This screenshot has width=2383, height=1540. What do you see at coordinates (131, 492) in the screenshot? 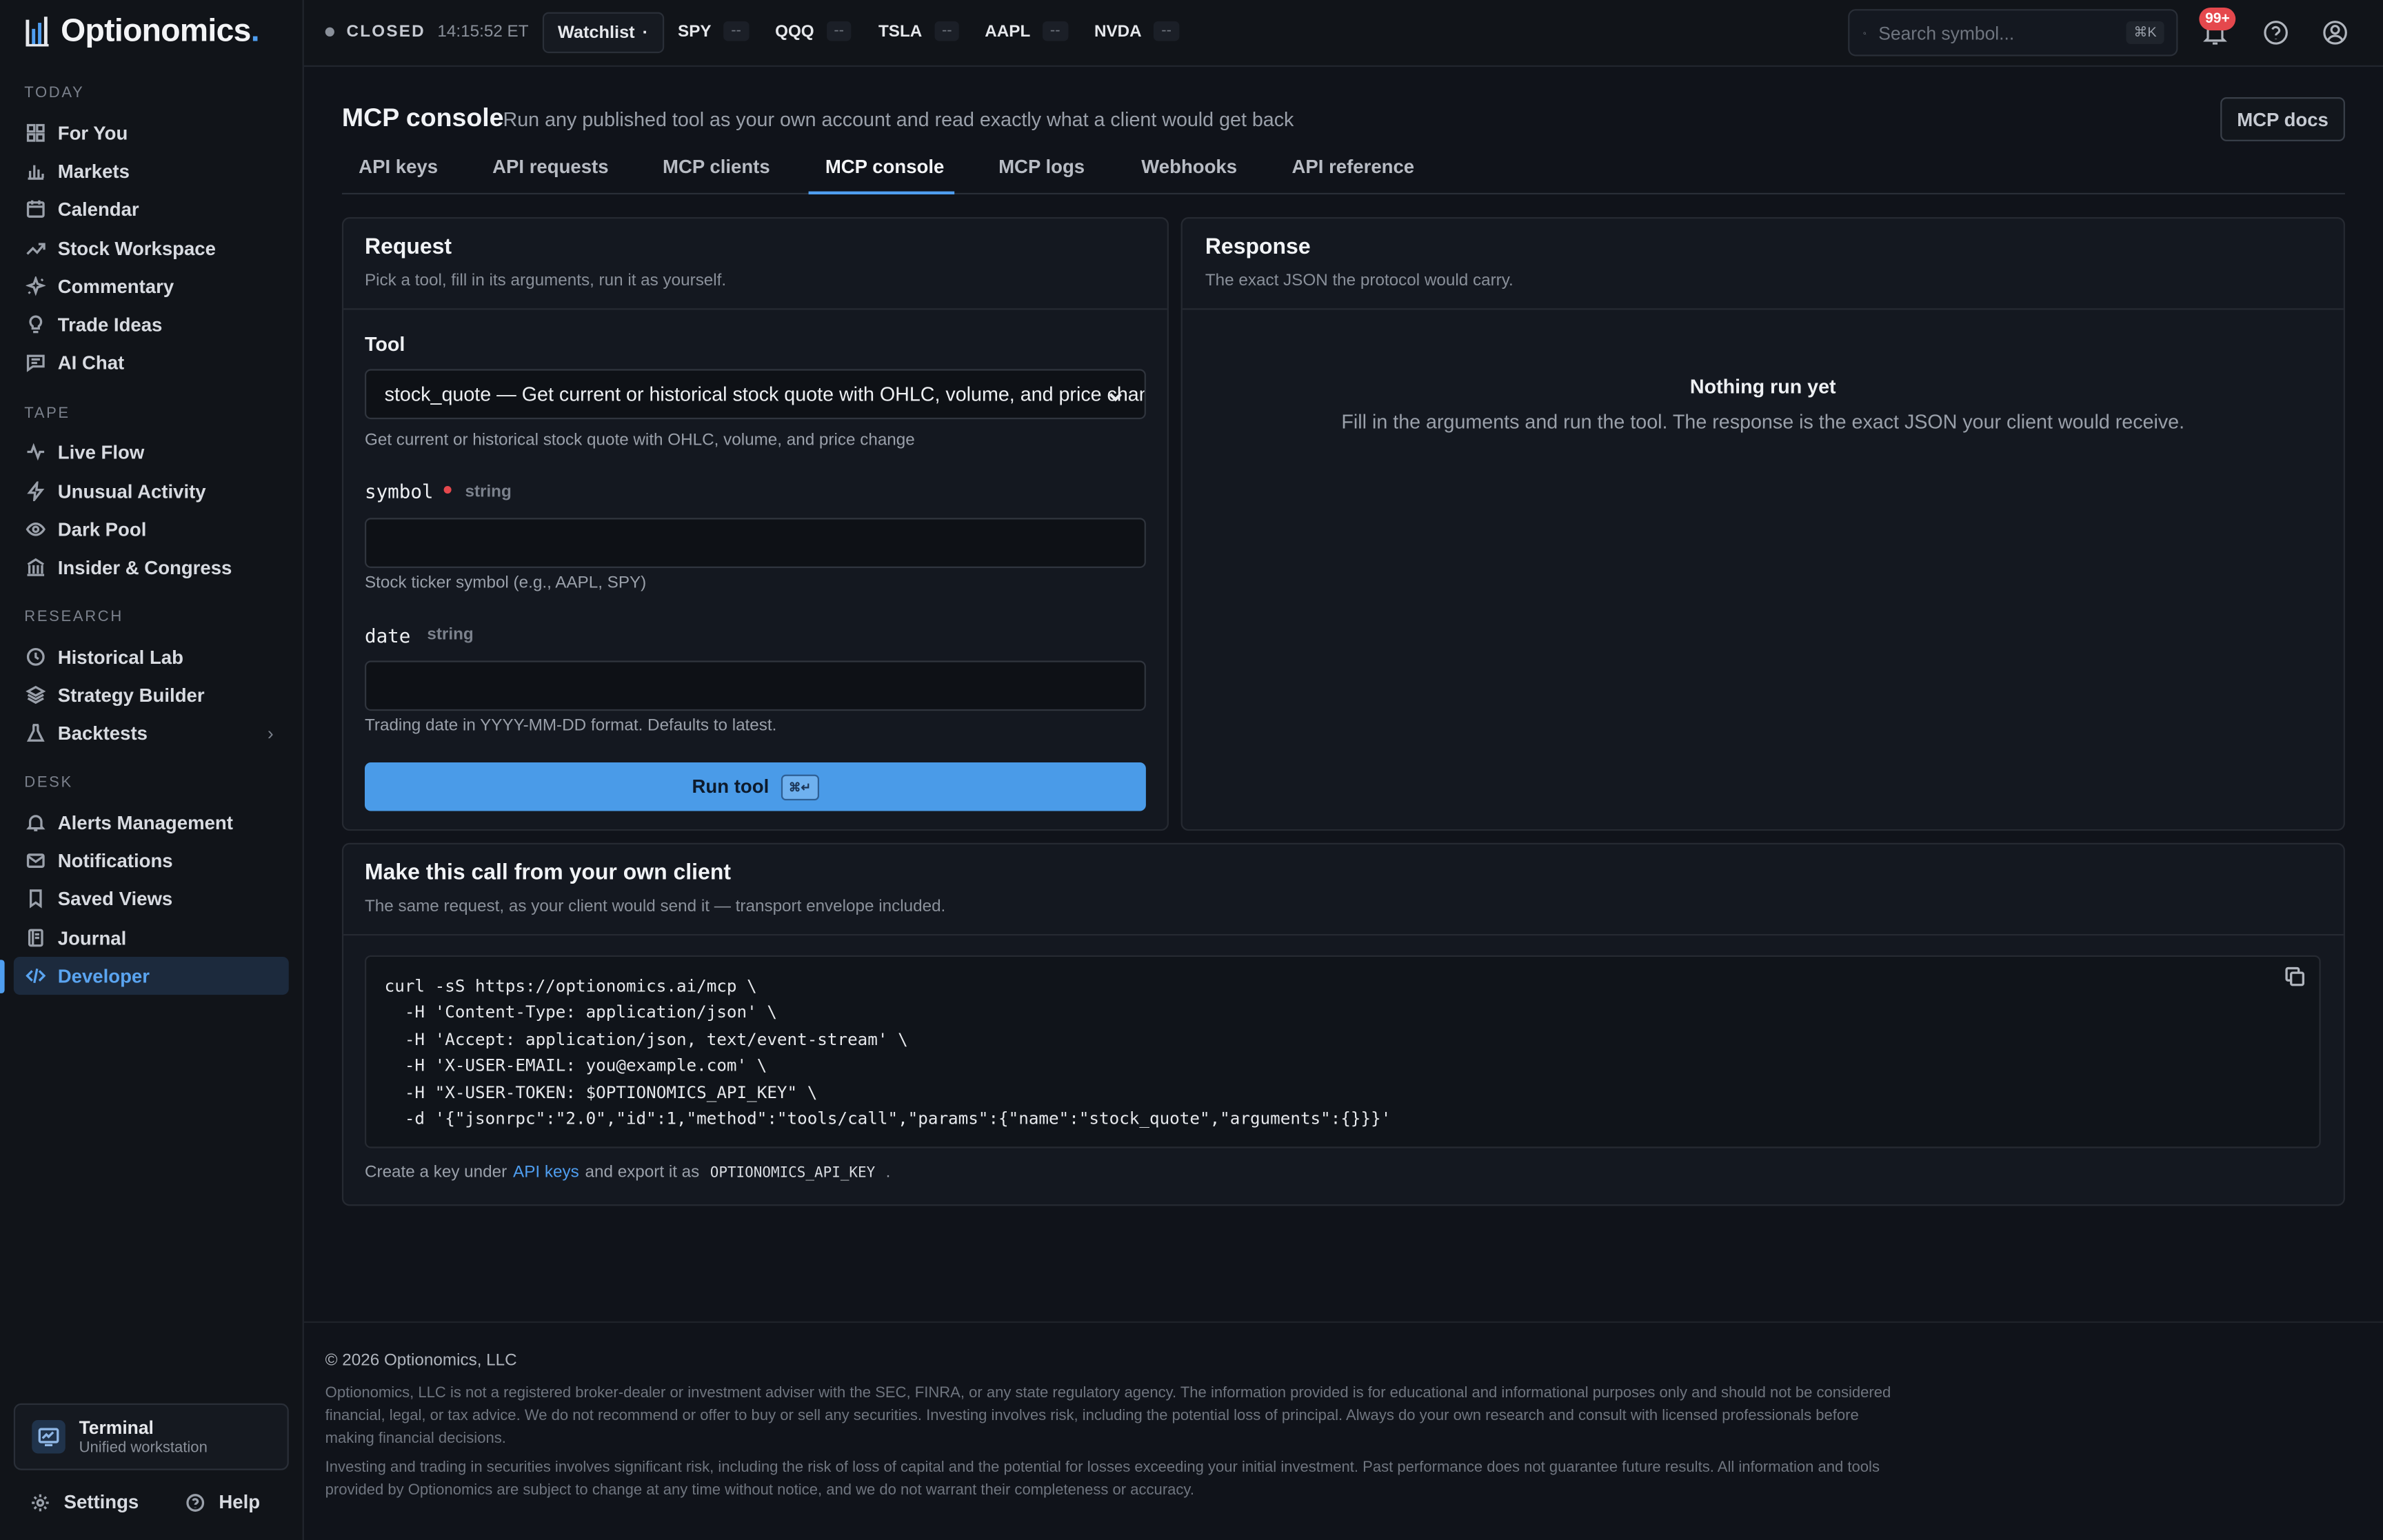
I see `sidebar-item-label: Unusual Activity` at bounding box center [131, 492].